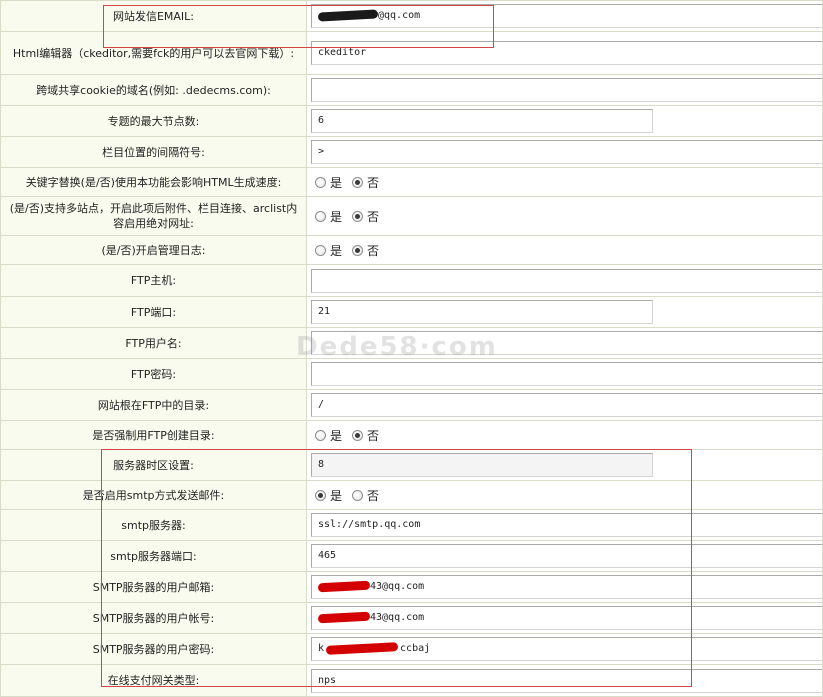 The height and width of the screenshot is (697, 823). Describe the element at coordinates (567, 53) in the screenshot. I see `html-editor-input: ckeditor` at that location.